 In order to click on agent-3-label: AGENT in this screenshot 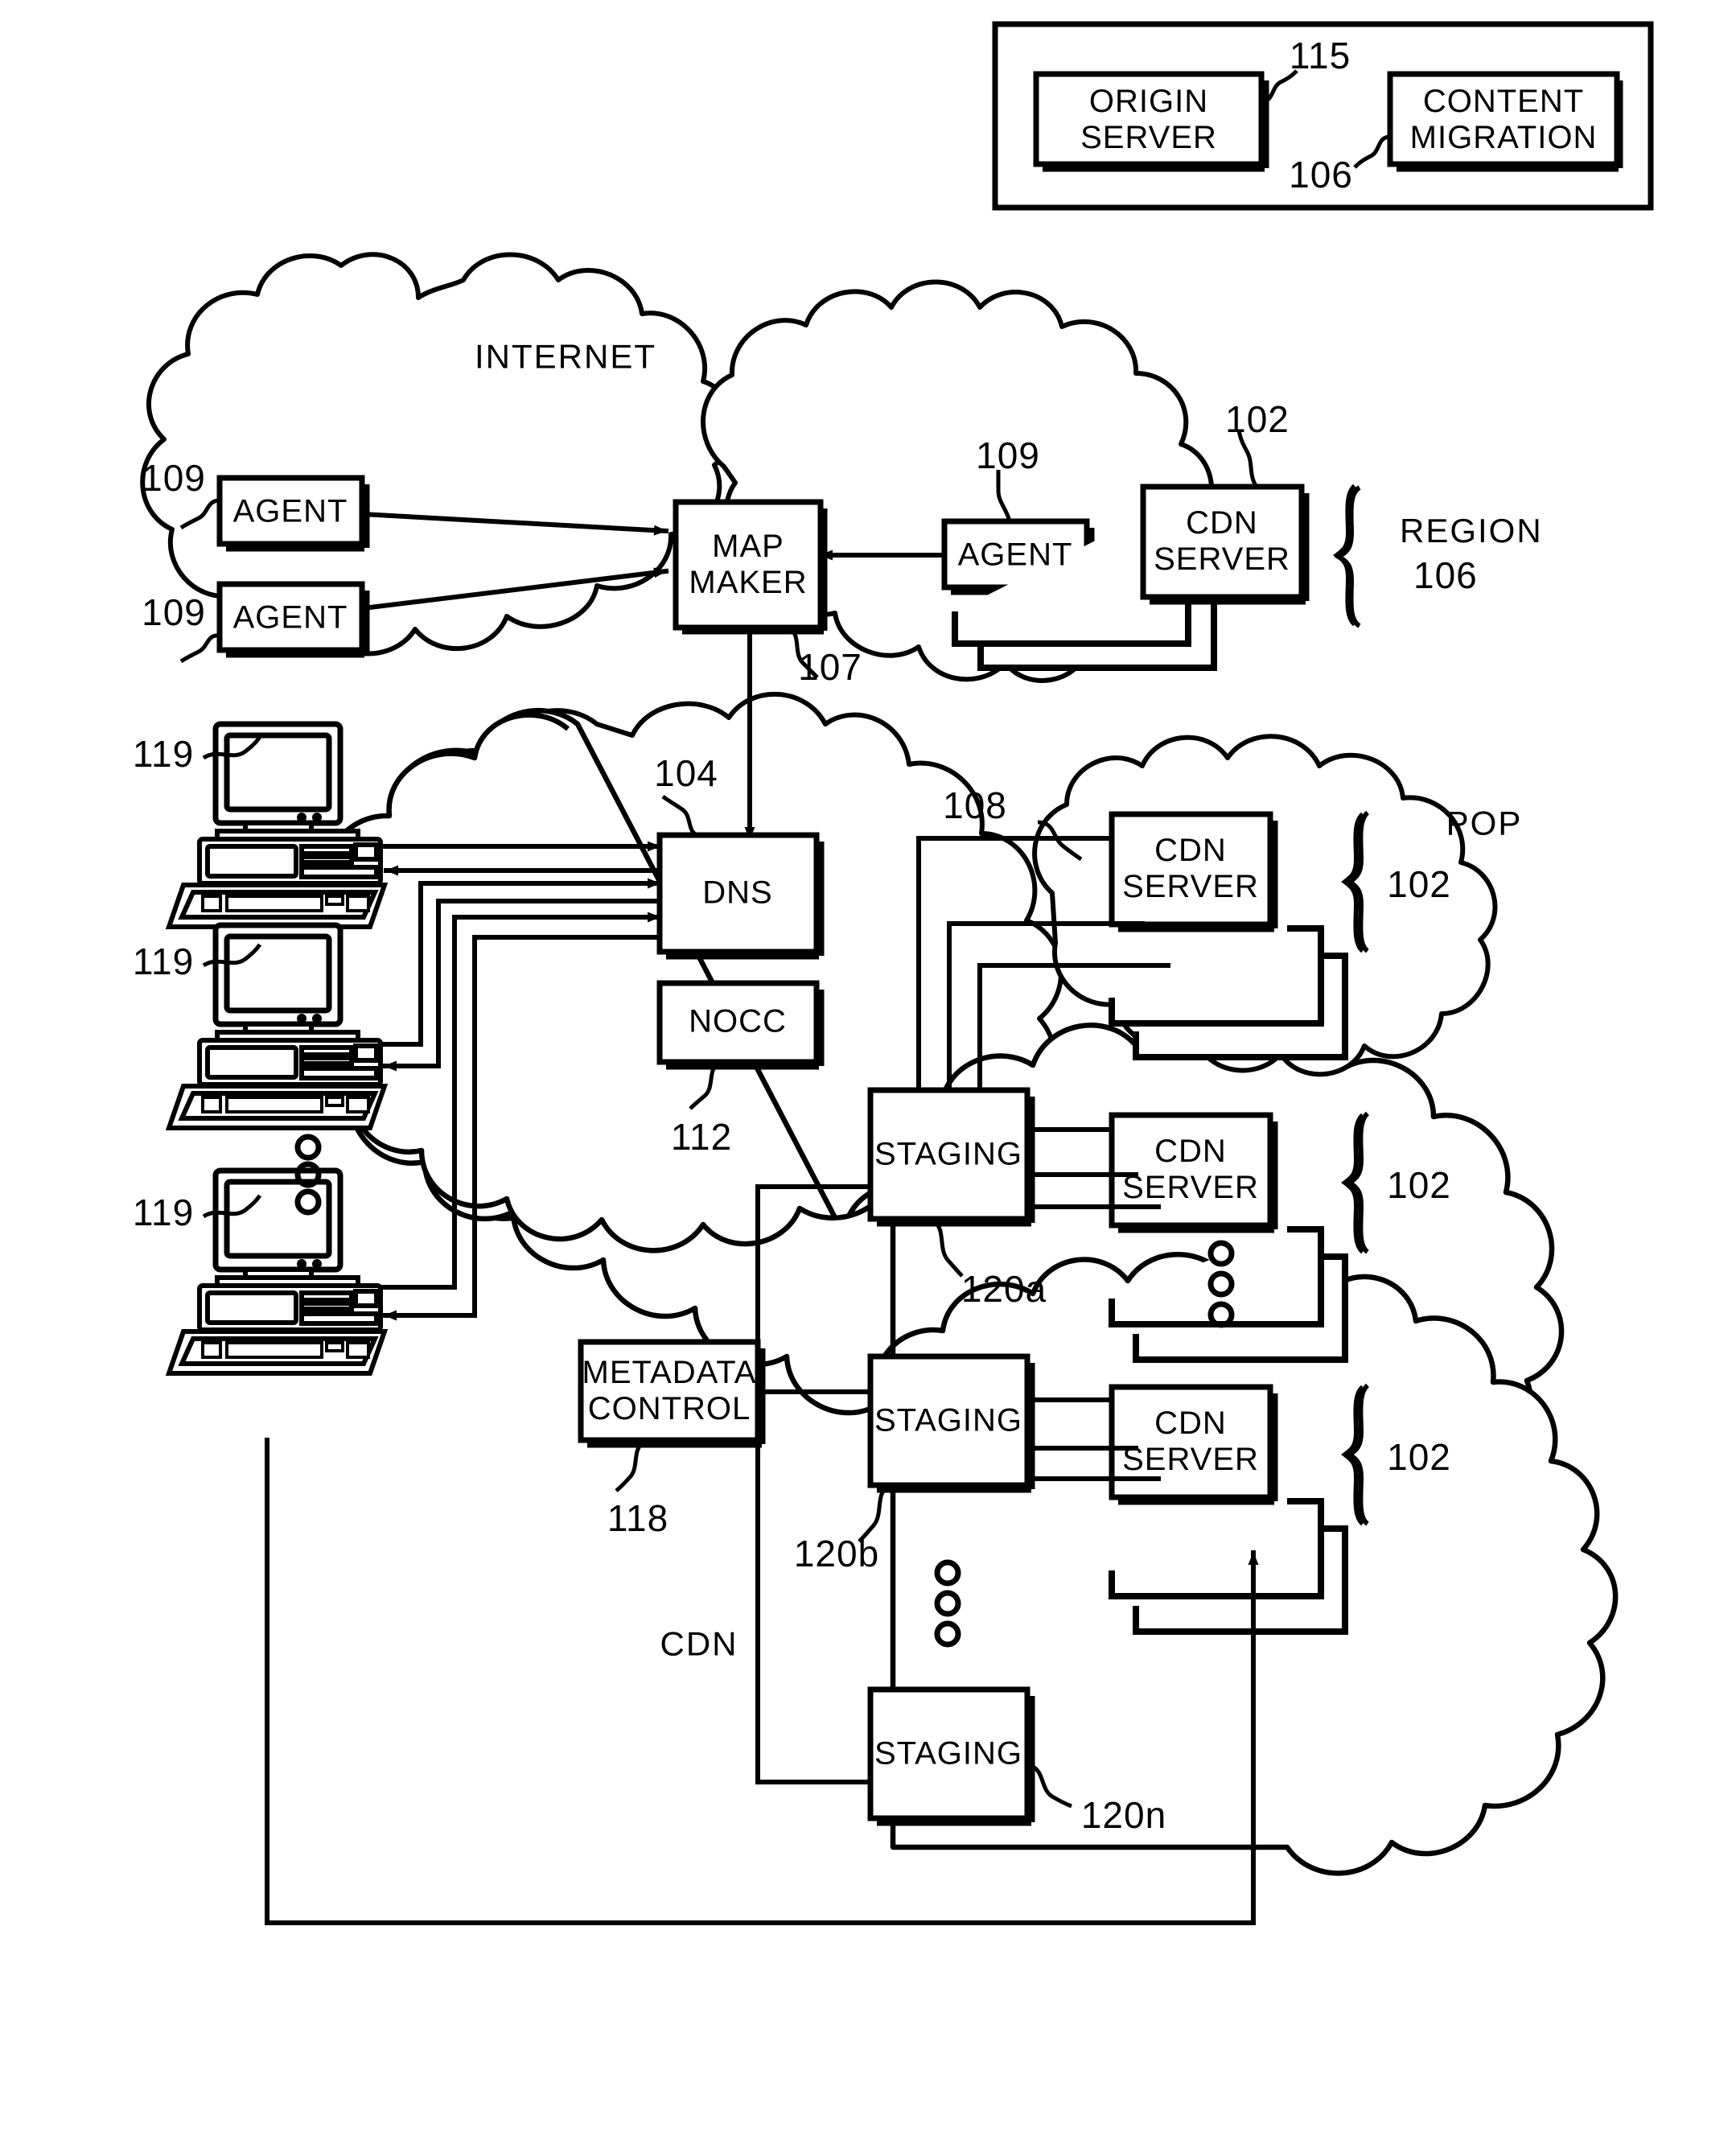, I will do `click(1015, 555)`.